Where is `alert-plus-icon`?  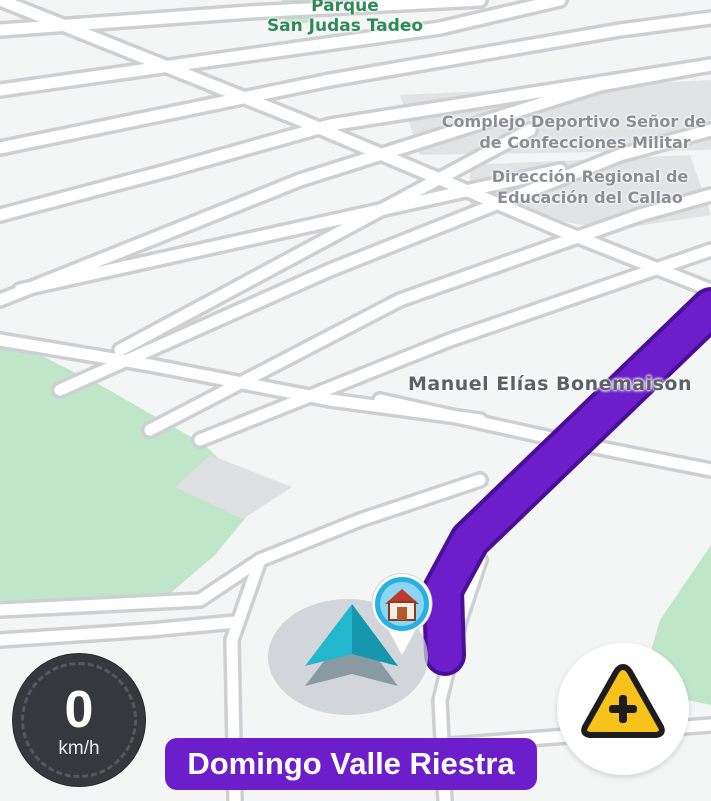 alert-plus-icon is located at coordinates (623, 701).